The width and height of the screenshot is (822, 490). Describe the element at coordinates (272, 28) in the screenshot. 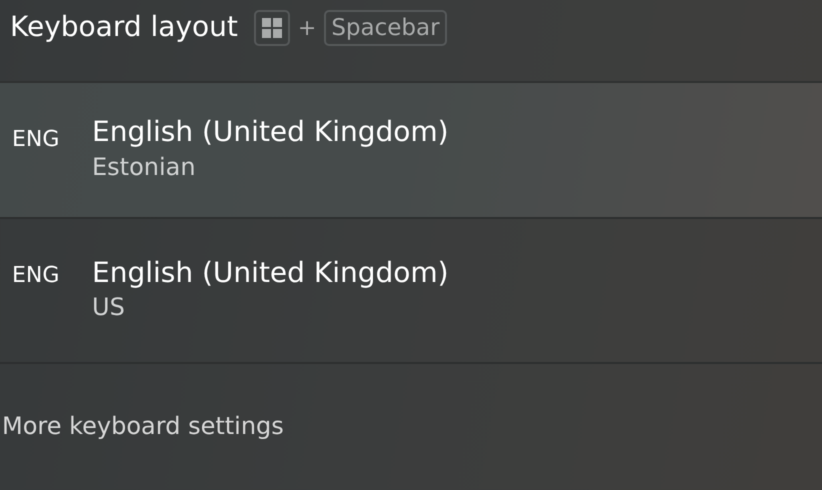

I see `windows-key-icon` at that location.